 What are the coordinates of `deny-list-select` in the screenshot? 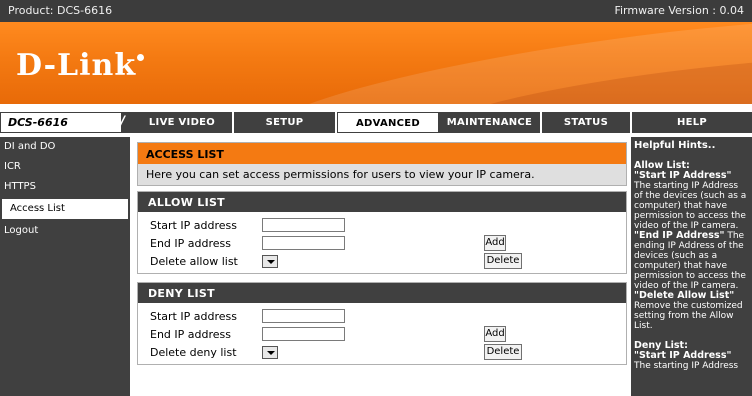 It's located at (270, 352).